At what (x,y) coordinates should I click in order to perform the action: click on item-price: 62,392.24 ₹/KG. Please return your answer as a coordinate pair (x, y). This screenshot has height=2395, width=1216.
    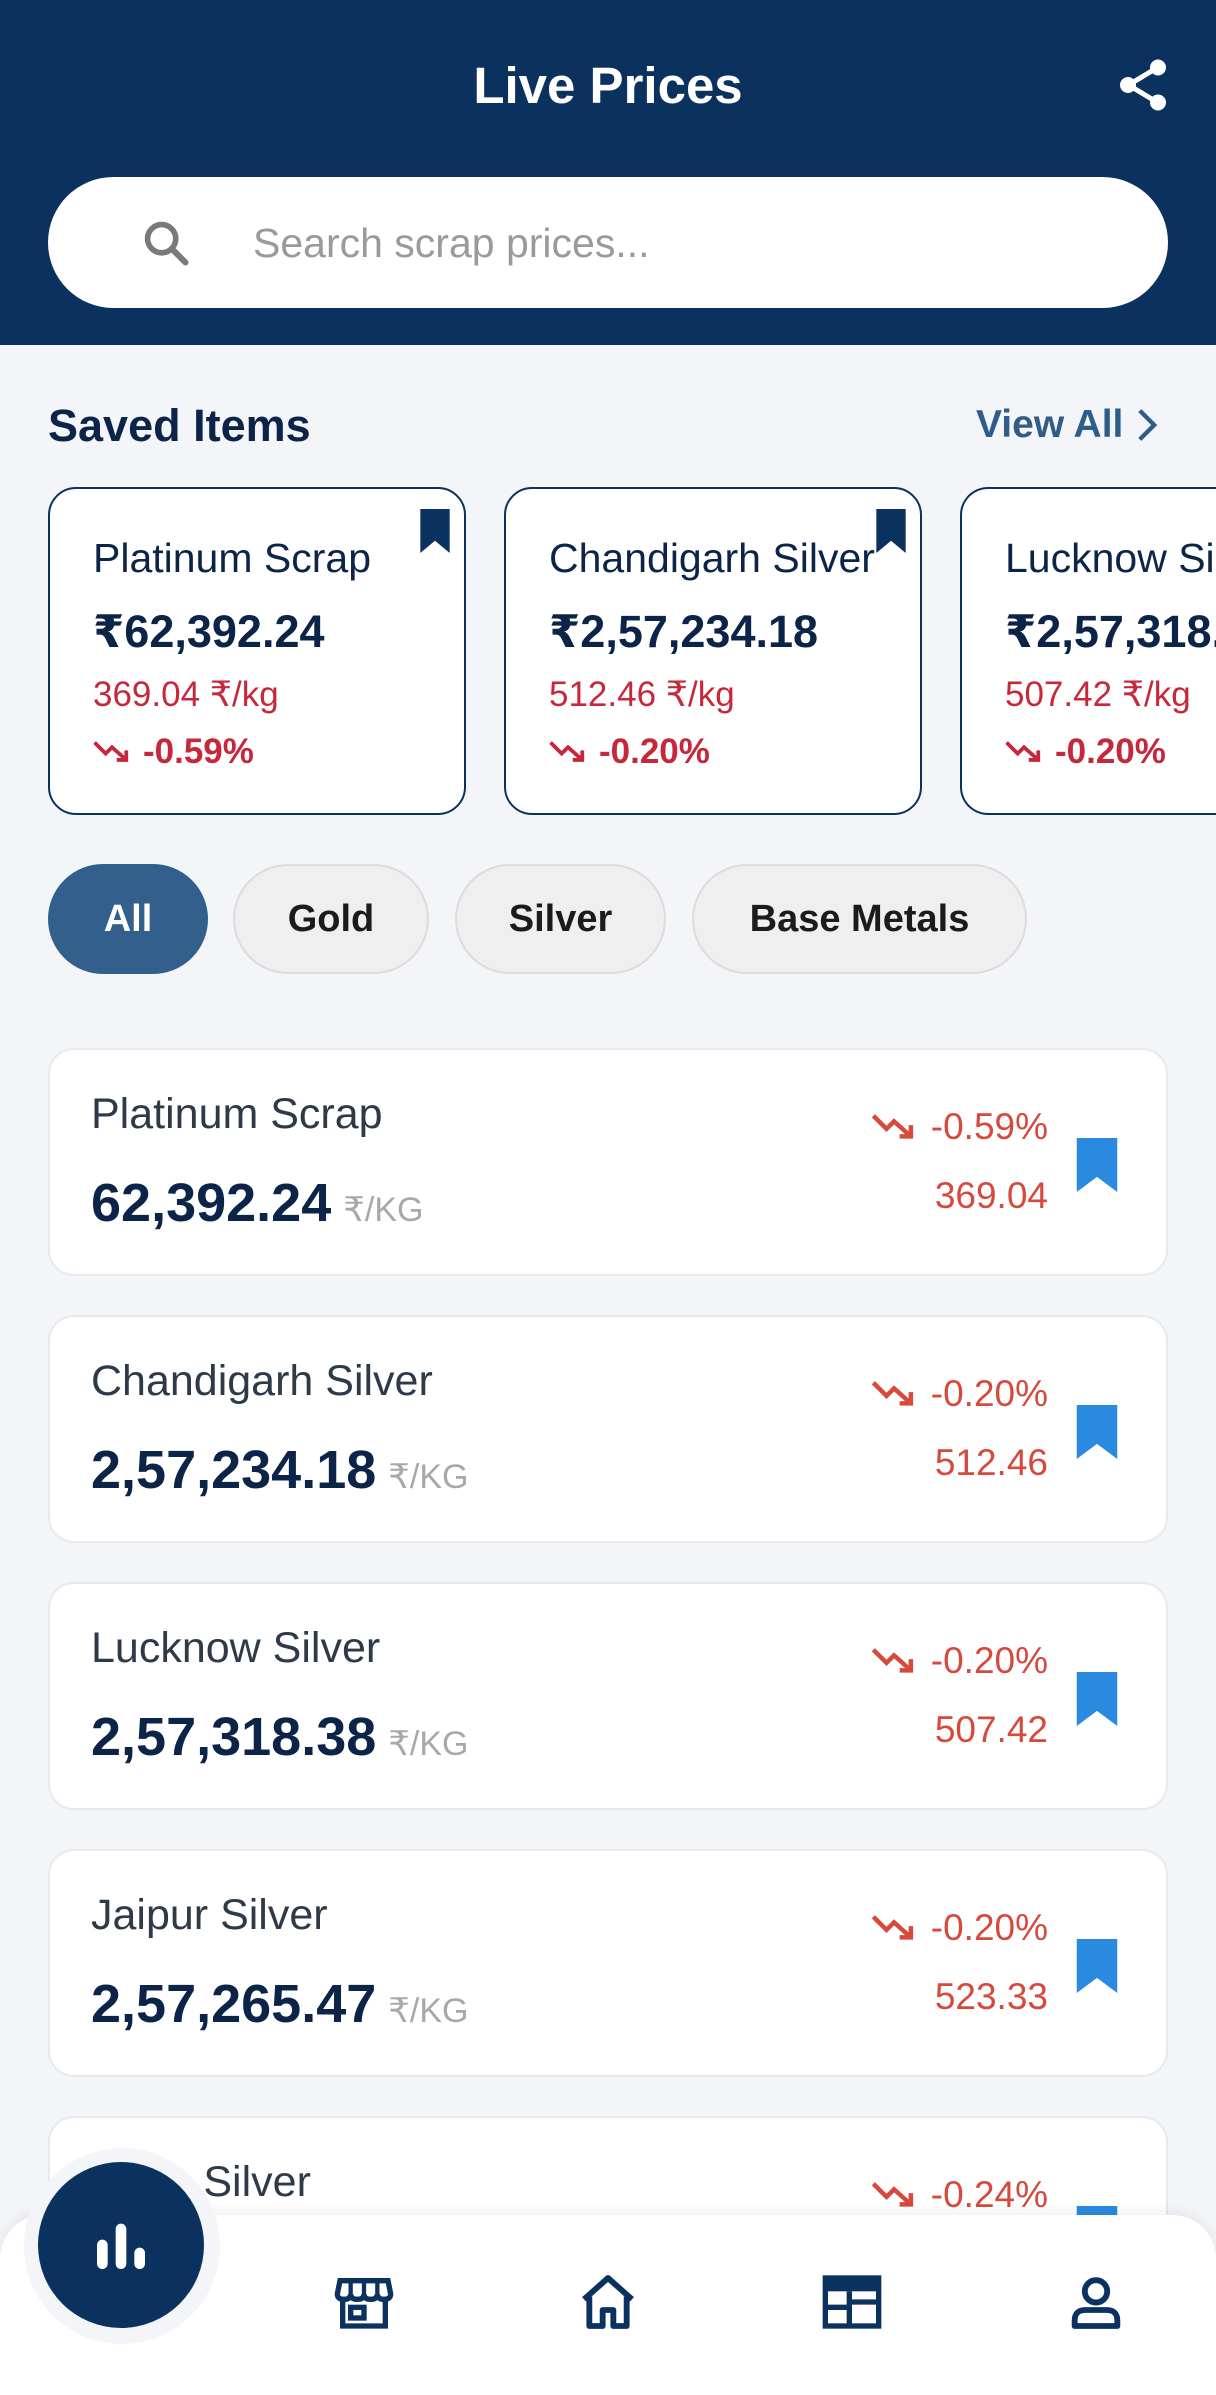
    Looking at the image, I should click on (257, 1203).